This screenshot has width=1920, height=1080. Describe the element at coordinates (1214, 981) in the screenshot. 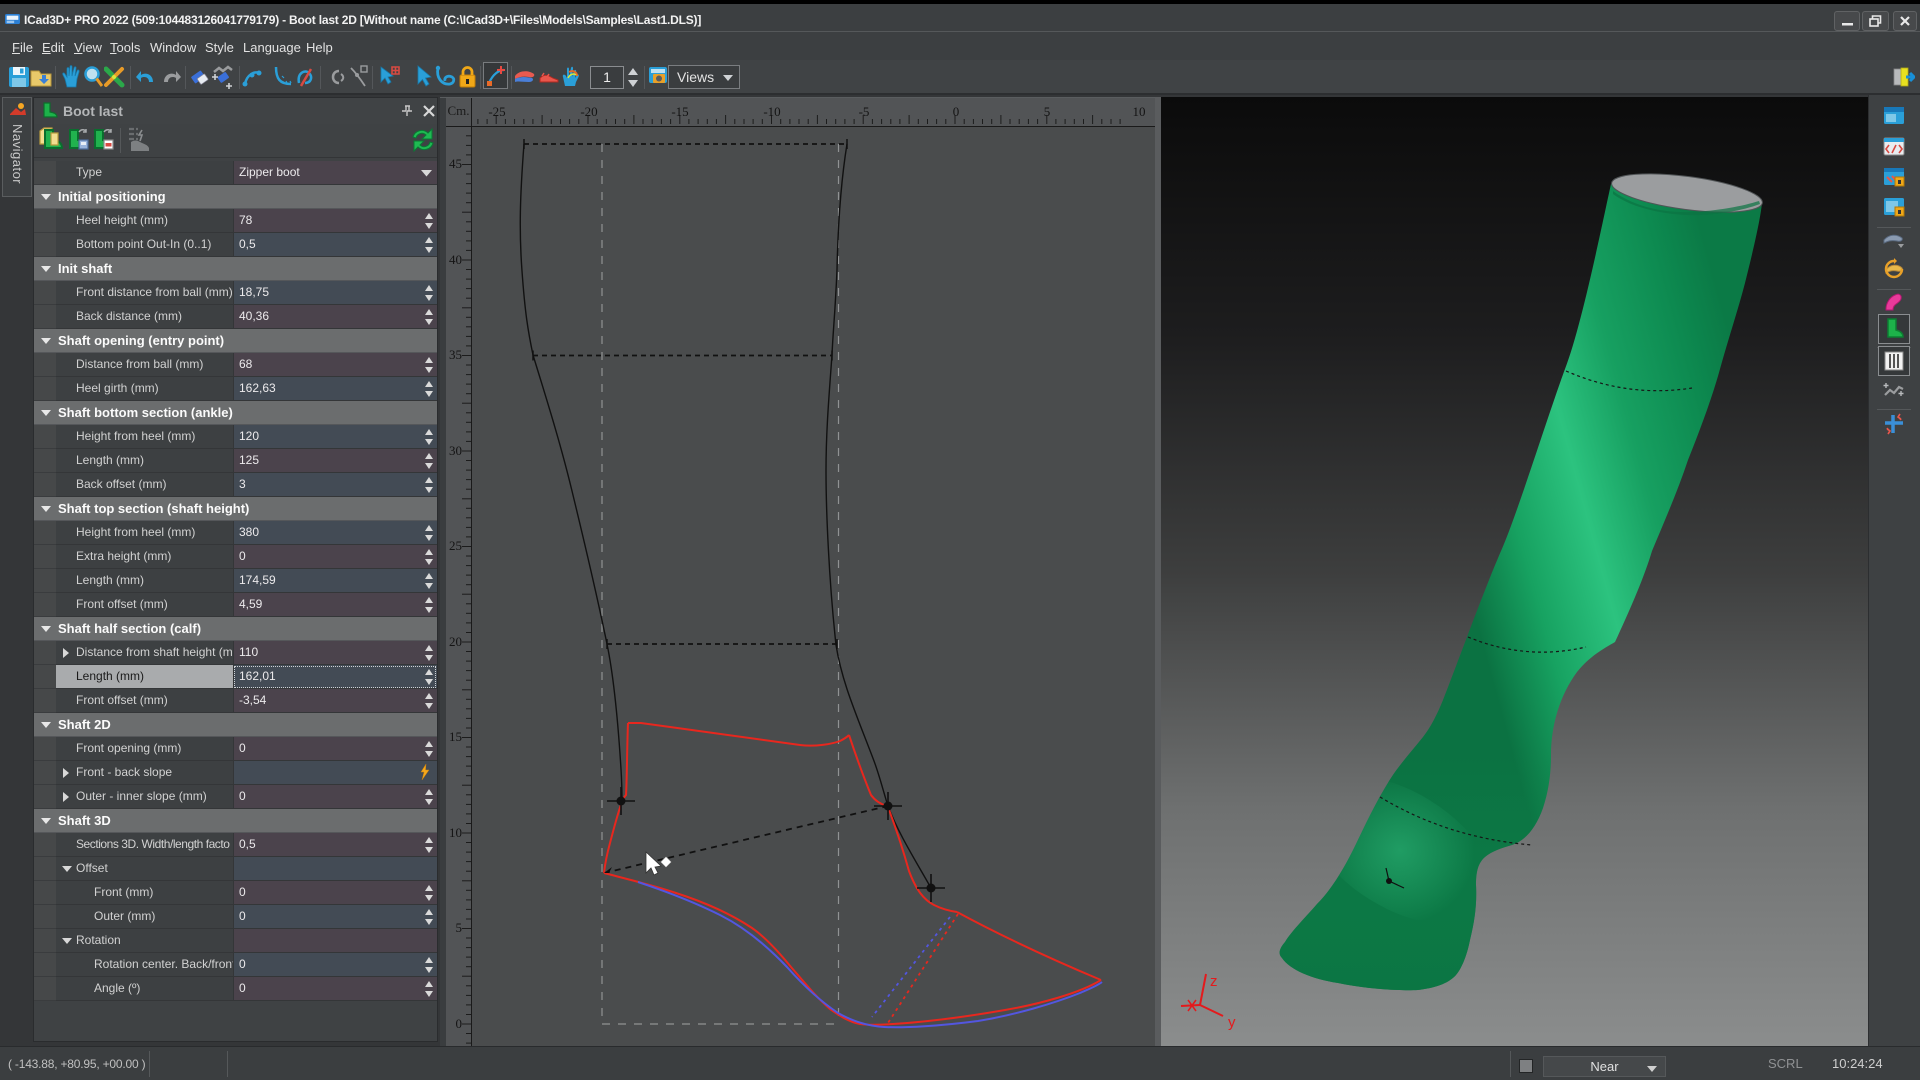

I see `svg-text: z` at that location.